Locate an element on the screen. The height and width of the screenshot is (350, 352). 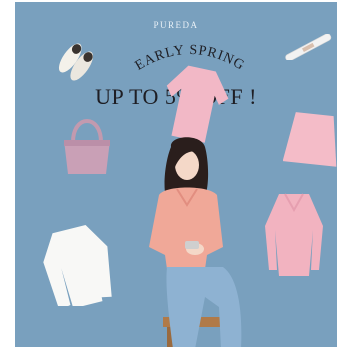
pink-knit-top-image is located at coordinates (197, 104).